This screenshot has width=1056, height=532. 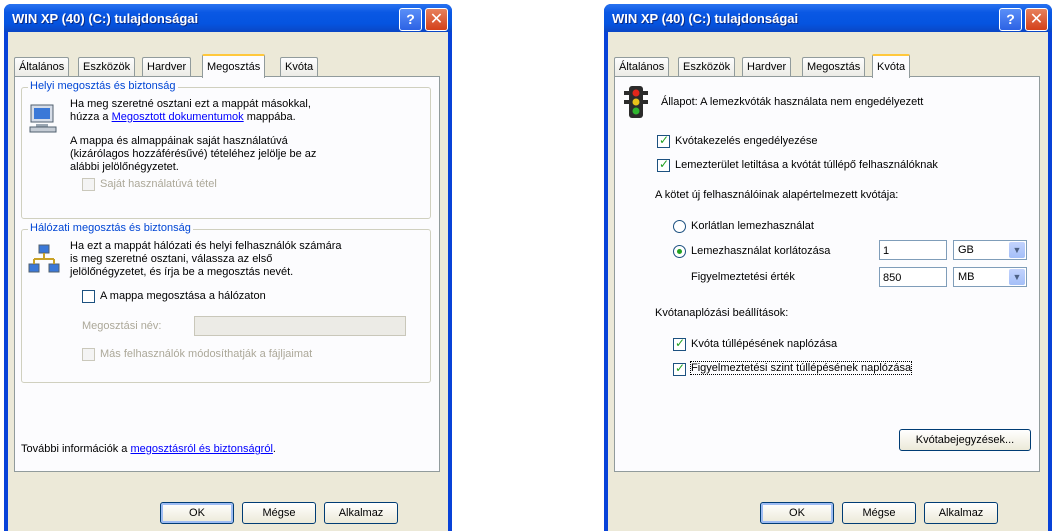 What do you see at coordinates (269, 117) in the screenshot?
I see `text-suffix: mappába.` at bounding box center [269, 117].